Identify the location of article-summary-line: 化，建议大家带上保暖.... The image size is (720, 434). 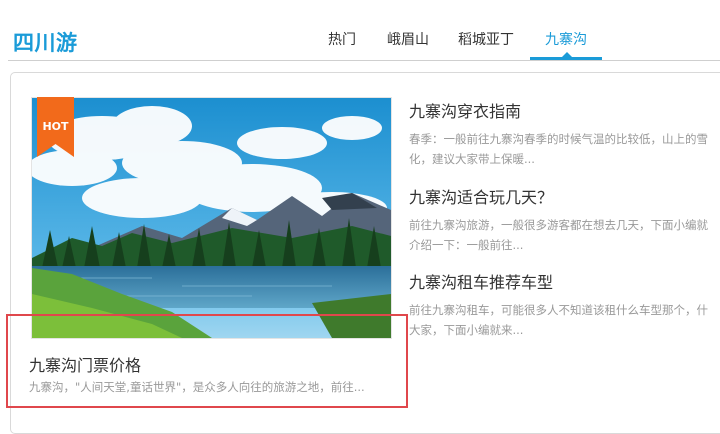
(472, 159).